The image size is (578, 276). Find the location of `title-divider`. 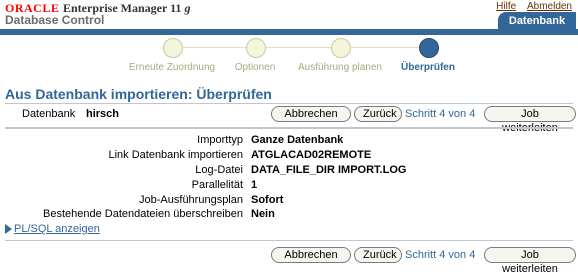

title-divider is located at coordinates (289, 103).